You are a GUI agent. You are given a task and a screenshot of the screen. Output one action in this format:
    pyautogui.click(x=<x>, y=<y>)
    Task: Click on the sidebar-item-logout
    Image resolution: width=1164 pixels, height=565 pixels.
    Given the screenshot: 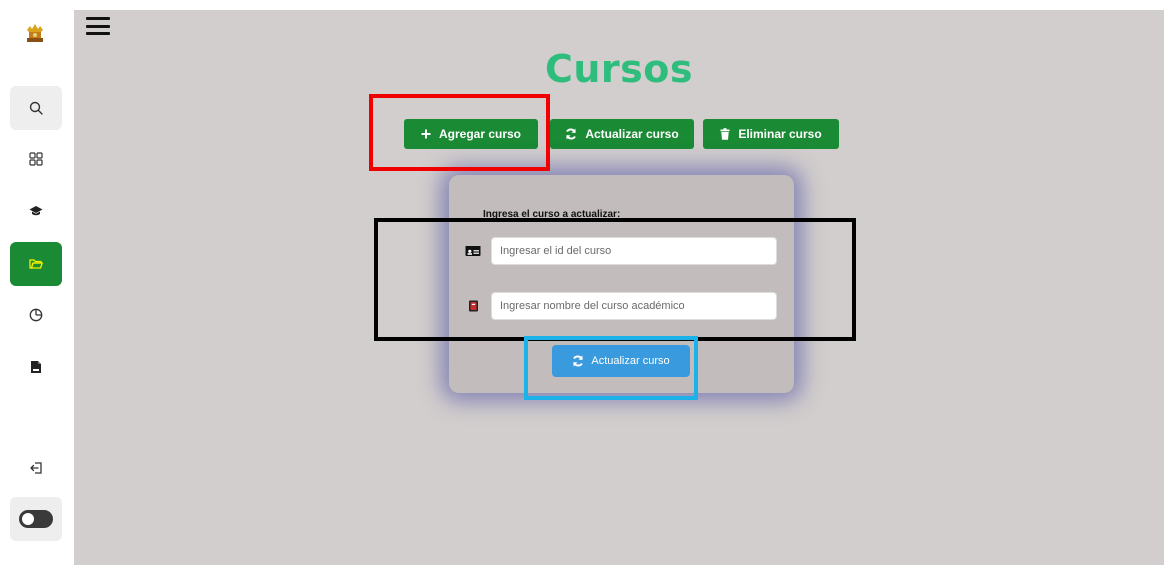 What is the action you would take?
    pyautogui.click(x=36, y=468)
    